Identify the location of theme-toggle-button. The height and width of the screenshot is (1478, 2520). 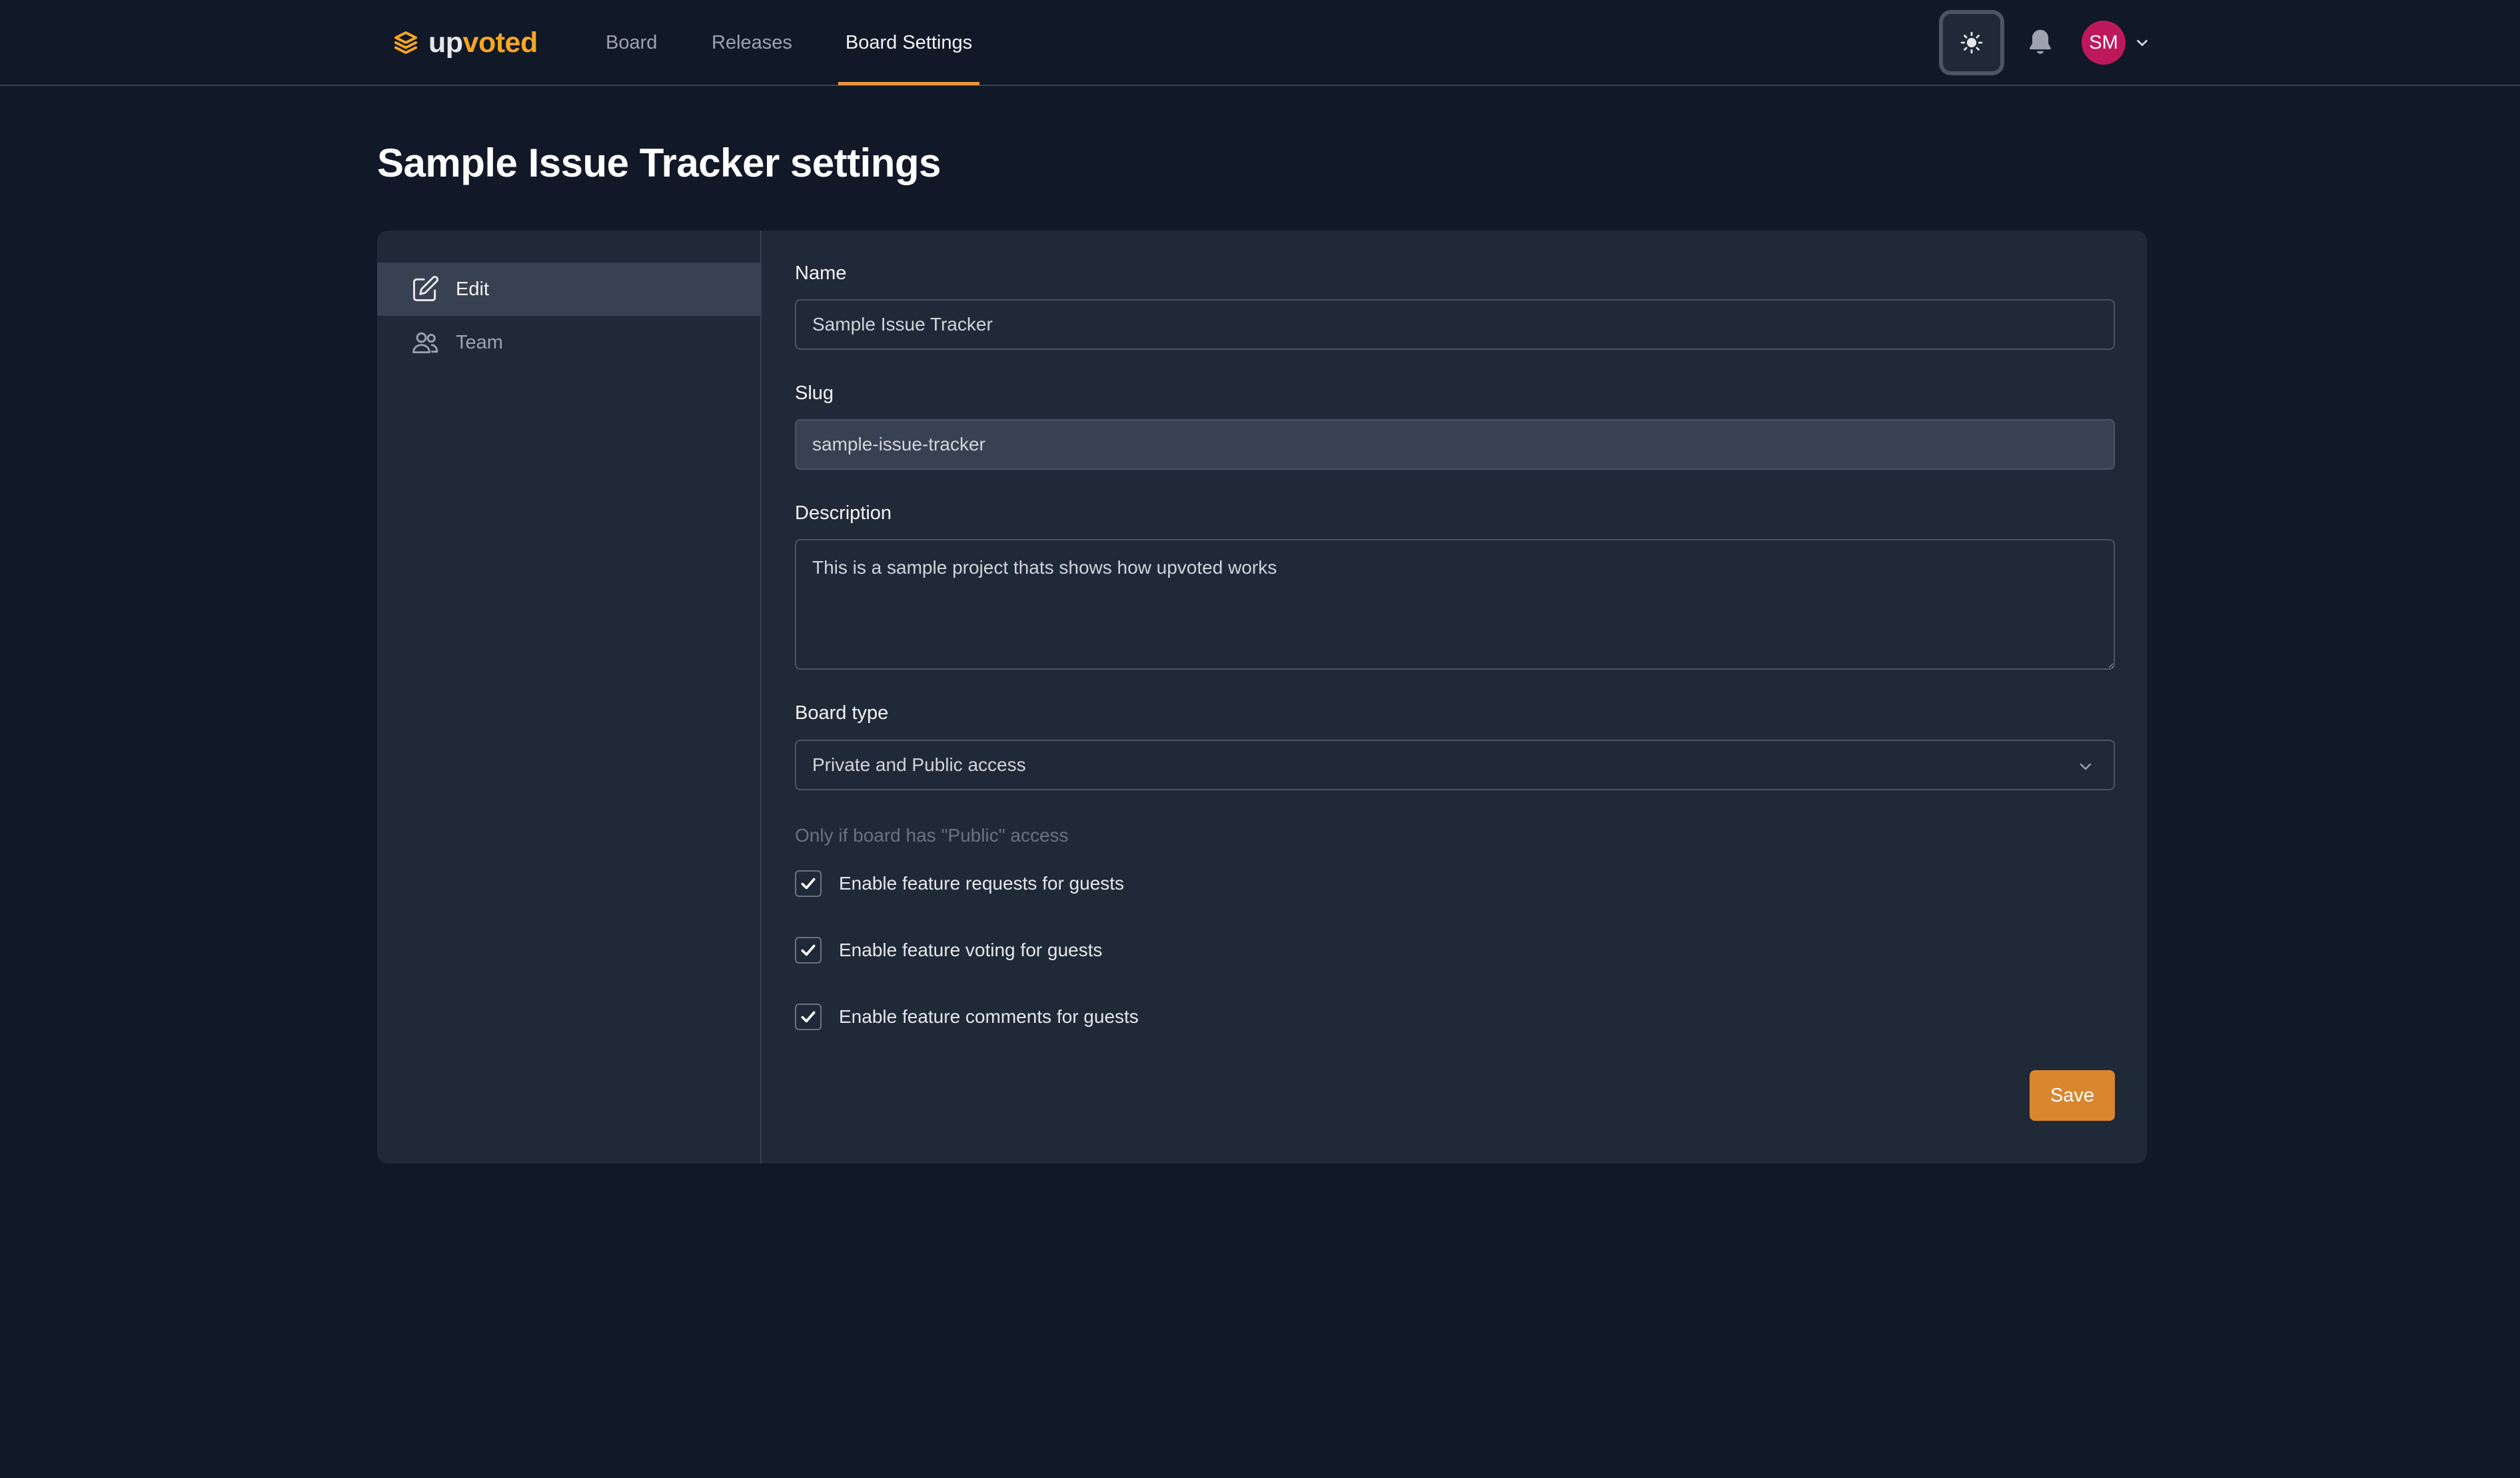
(1971, 43).